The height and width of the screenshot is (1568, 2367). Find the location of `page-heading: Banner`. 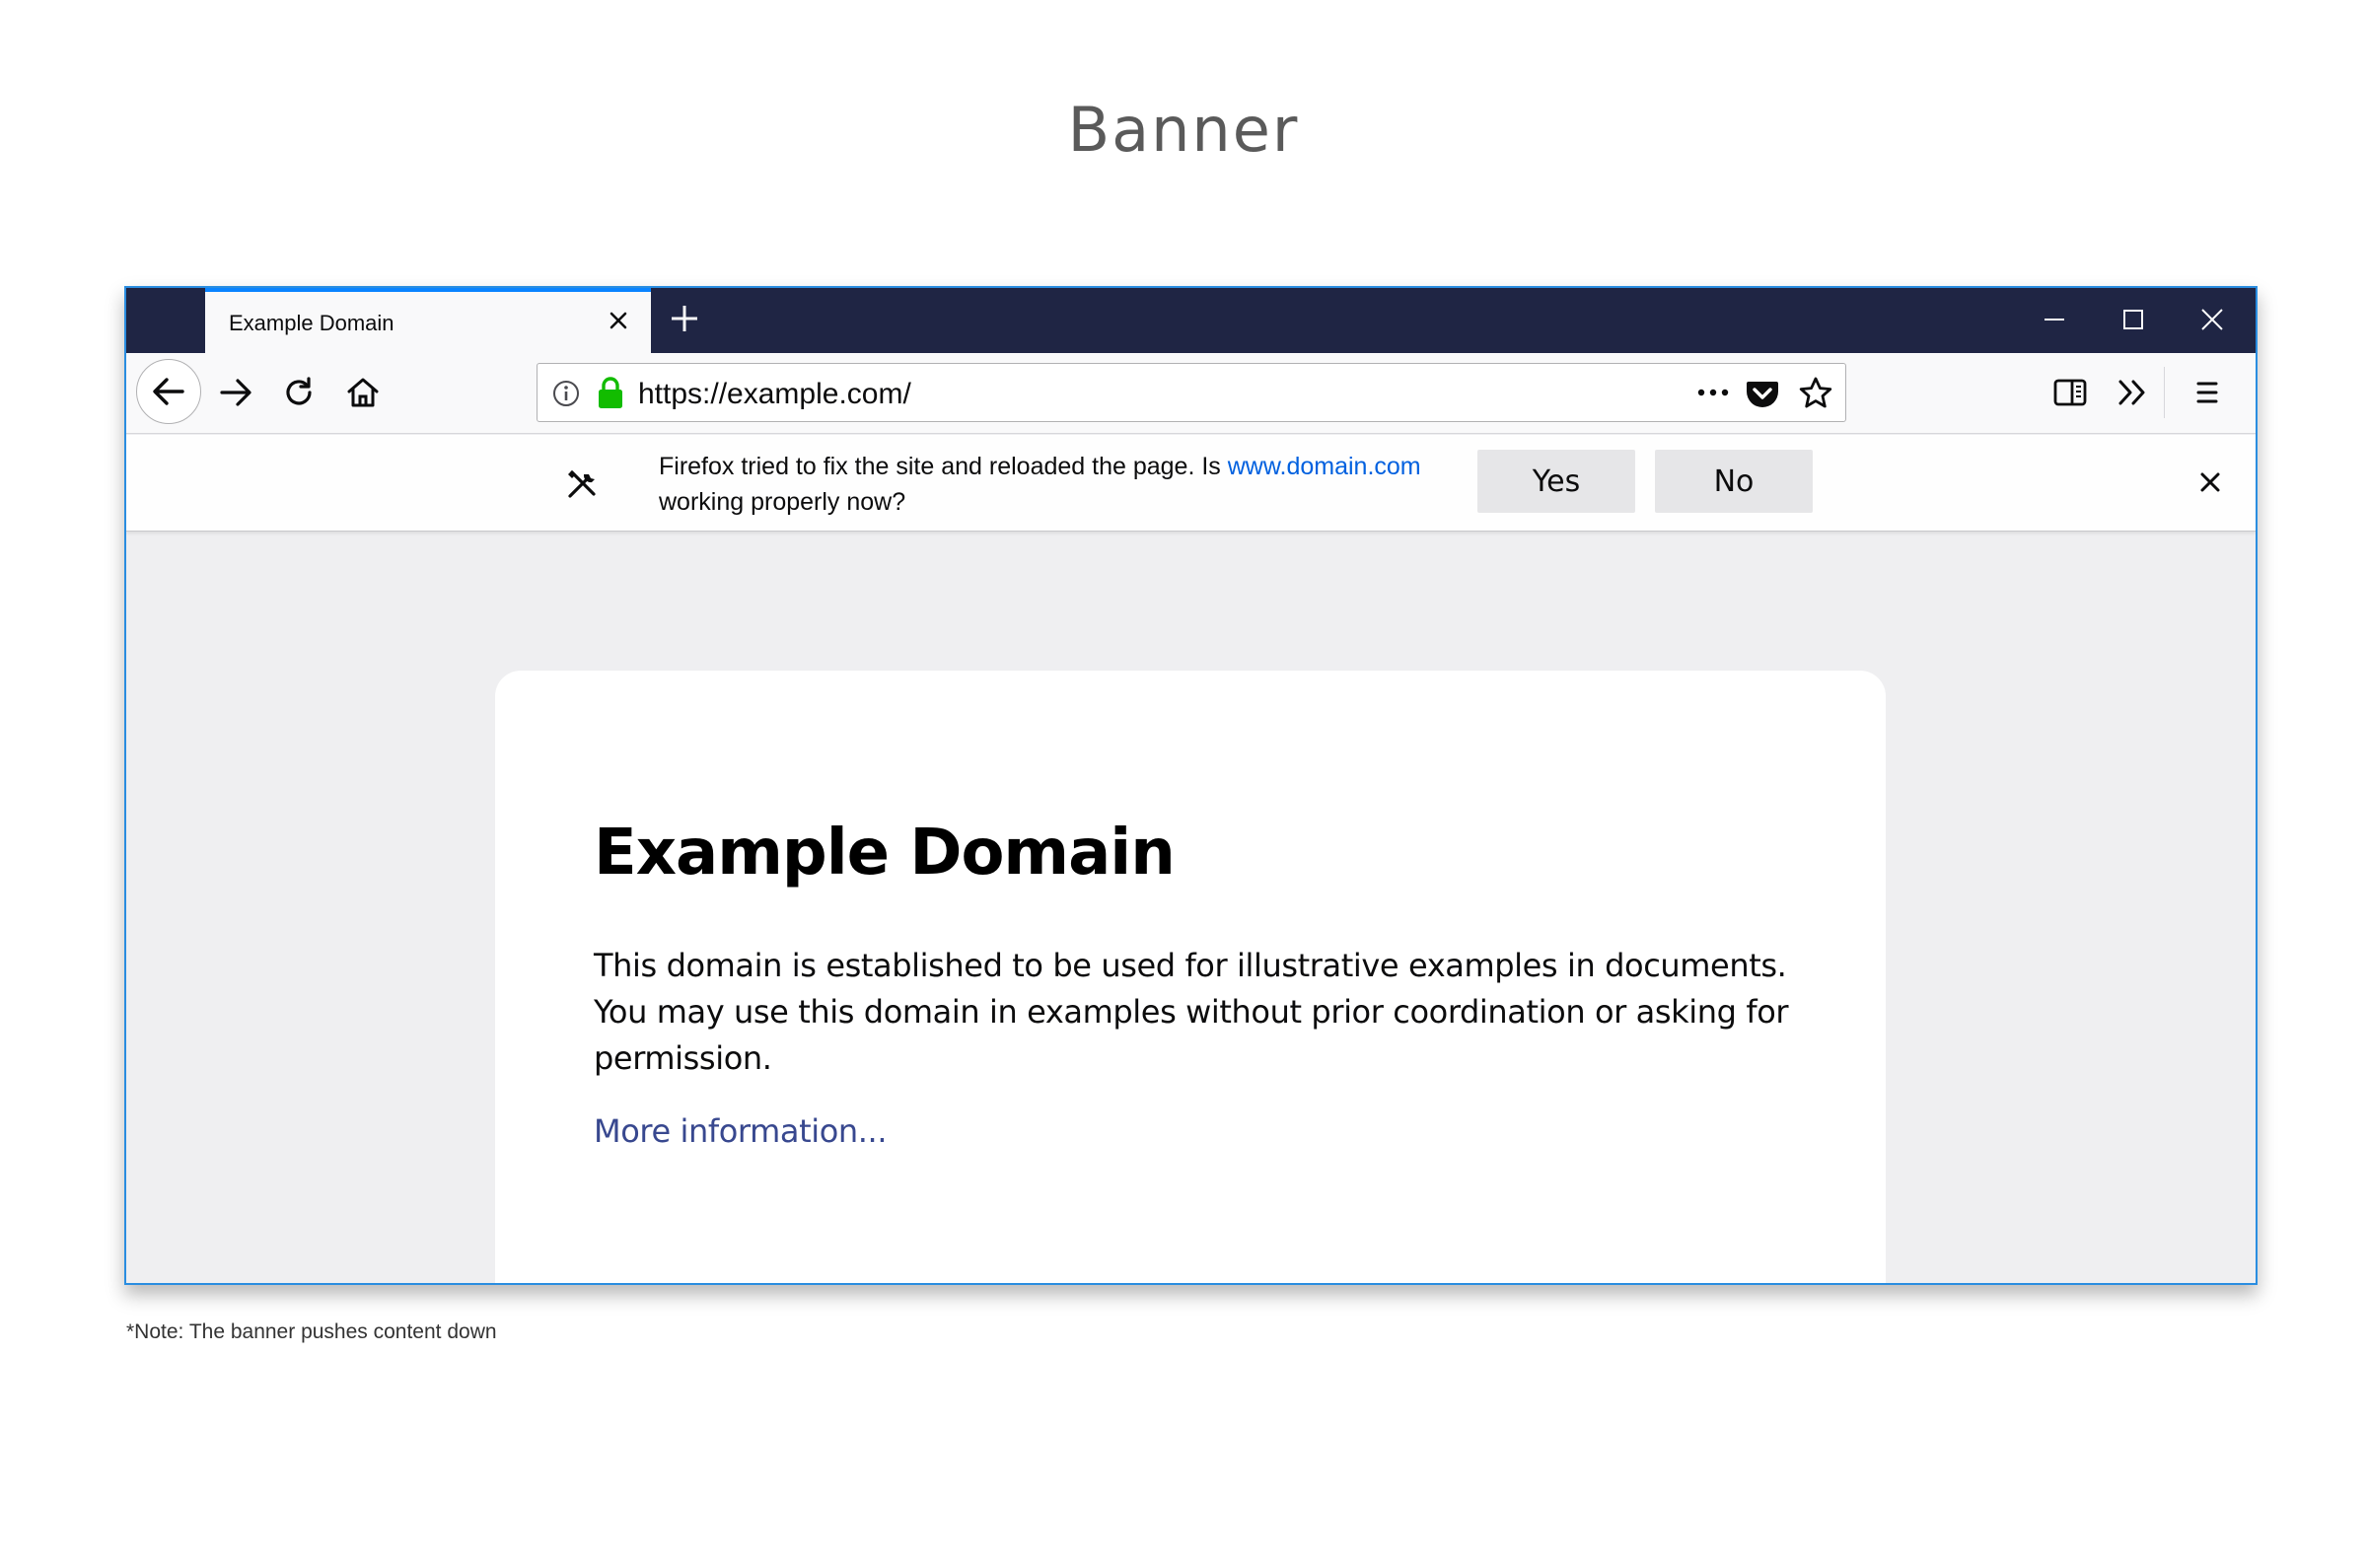

page-heading: Banner is located at coordinates (1183, 130).